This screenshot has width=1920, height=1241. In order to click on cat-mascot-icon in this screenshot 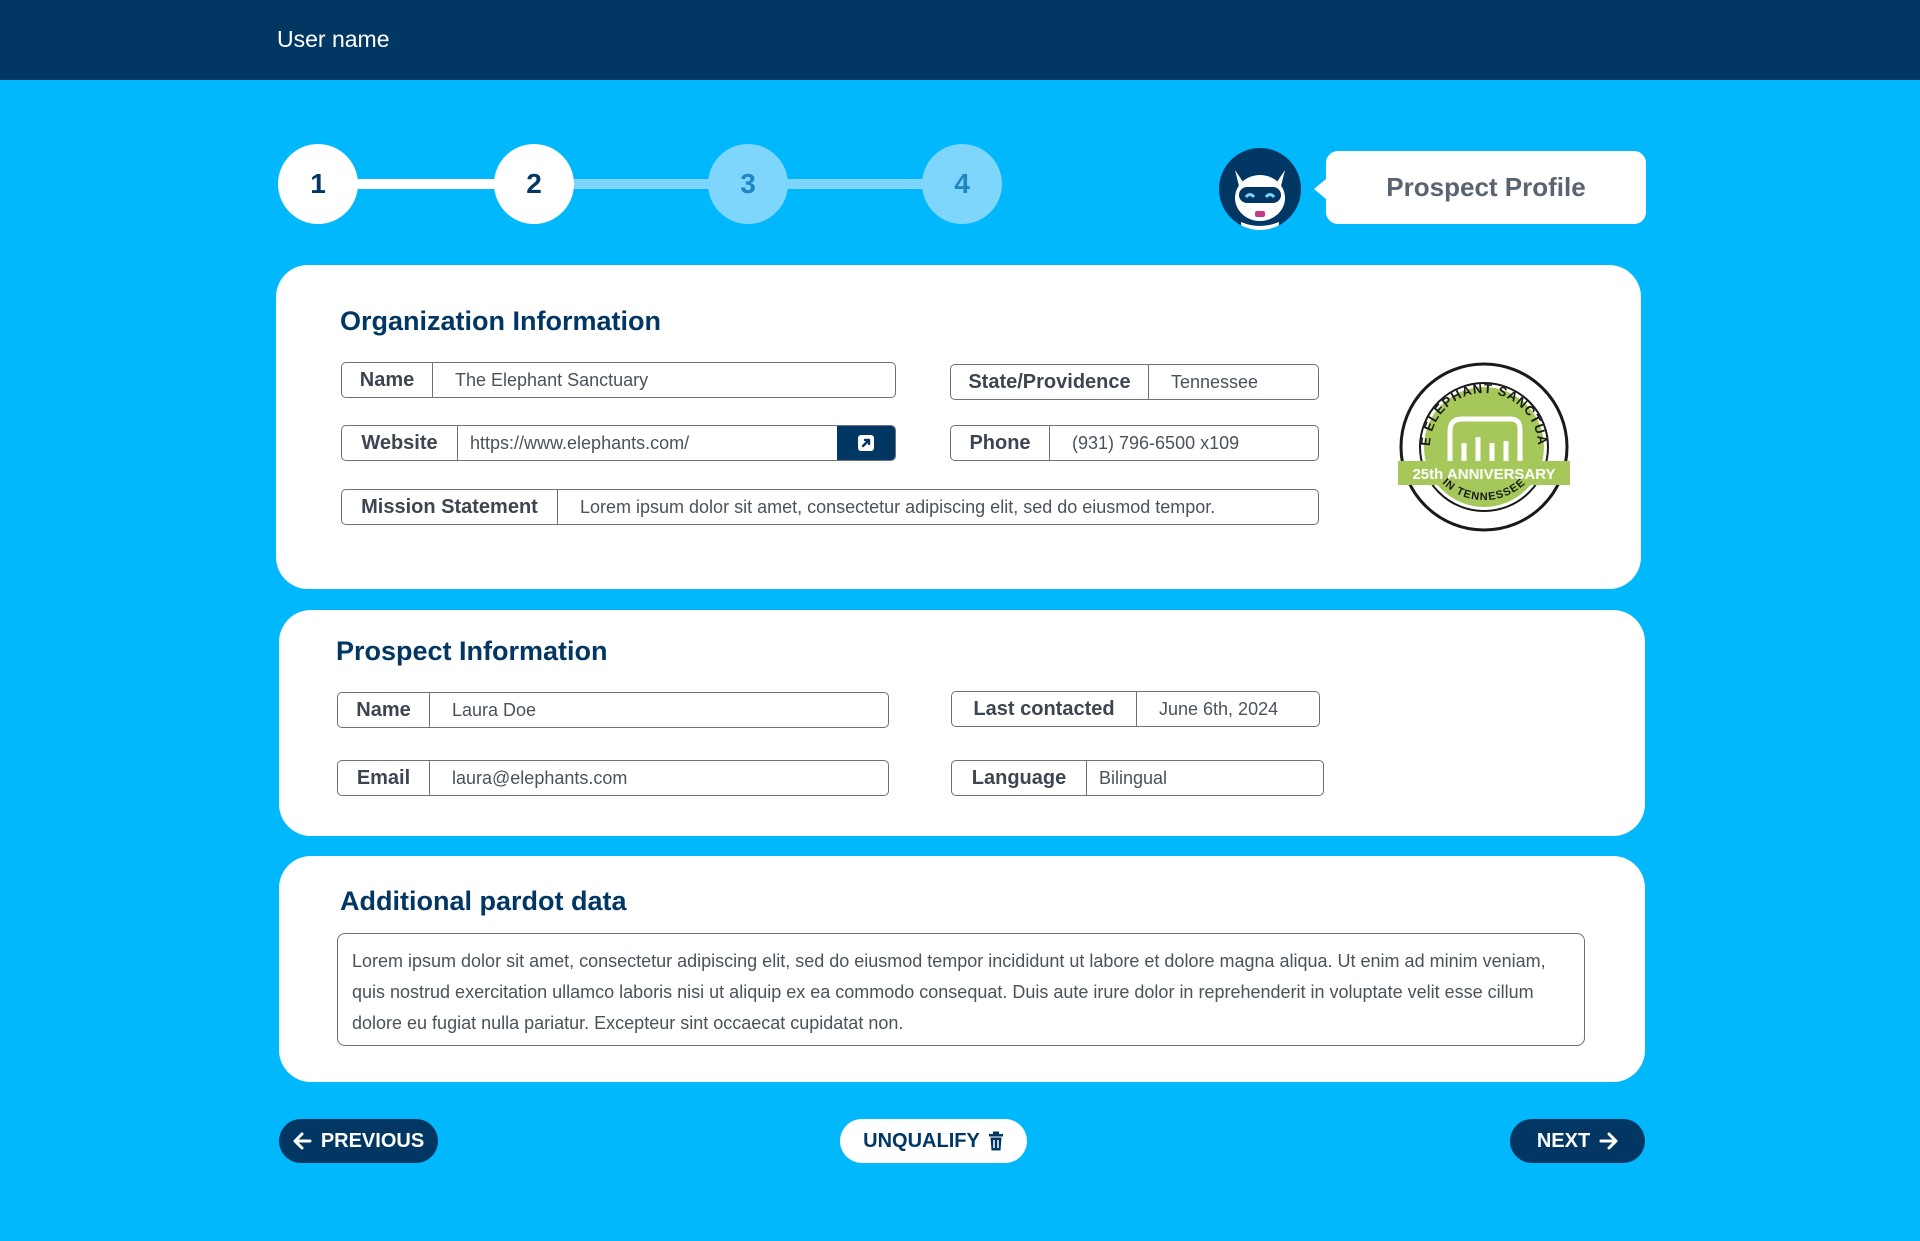, I will do `click(1260, 189)`.